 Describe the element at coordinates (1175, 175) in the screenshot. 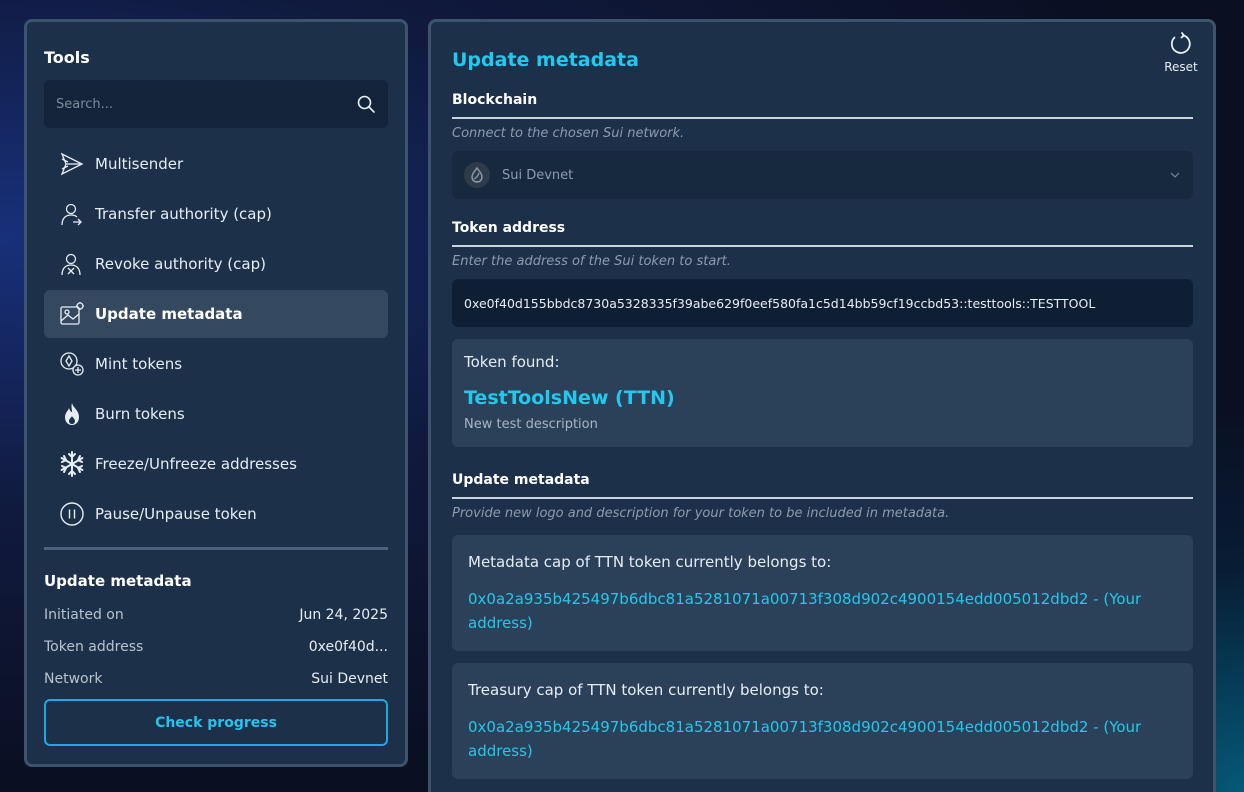

I see `chevron-down-icon` at that location.